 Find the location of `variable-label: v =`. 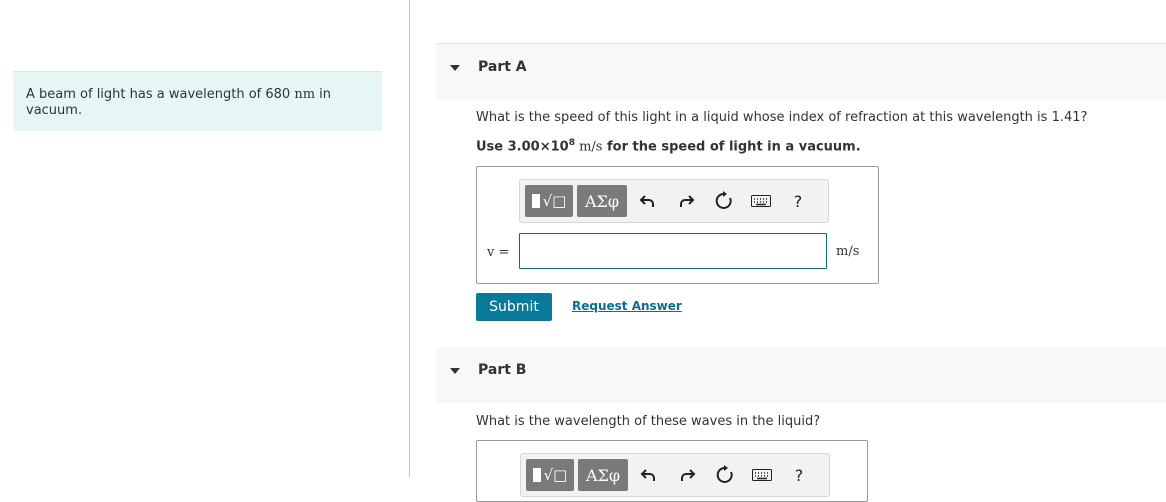

variable-label: v = is located at coordinates (498, 252).